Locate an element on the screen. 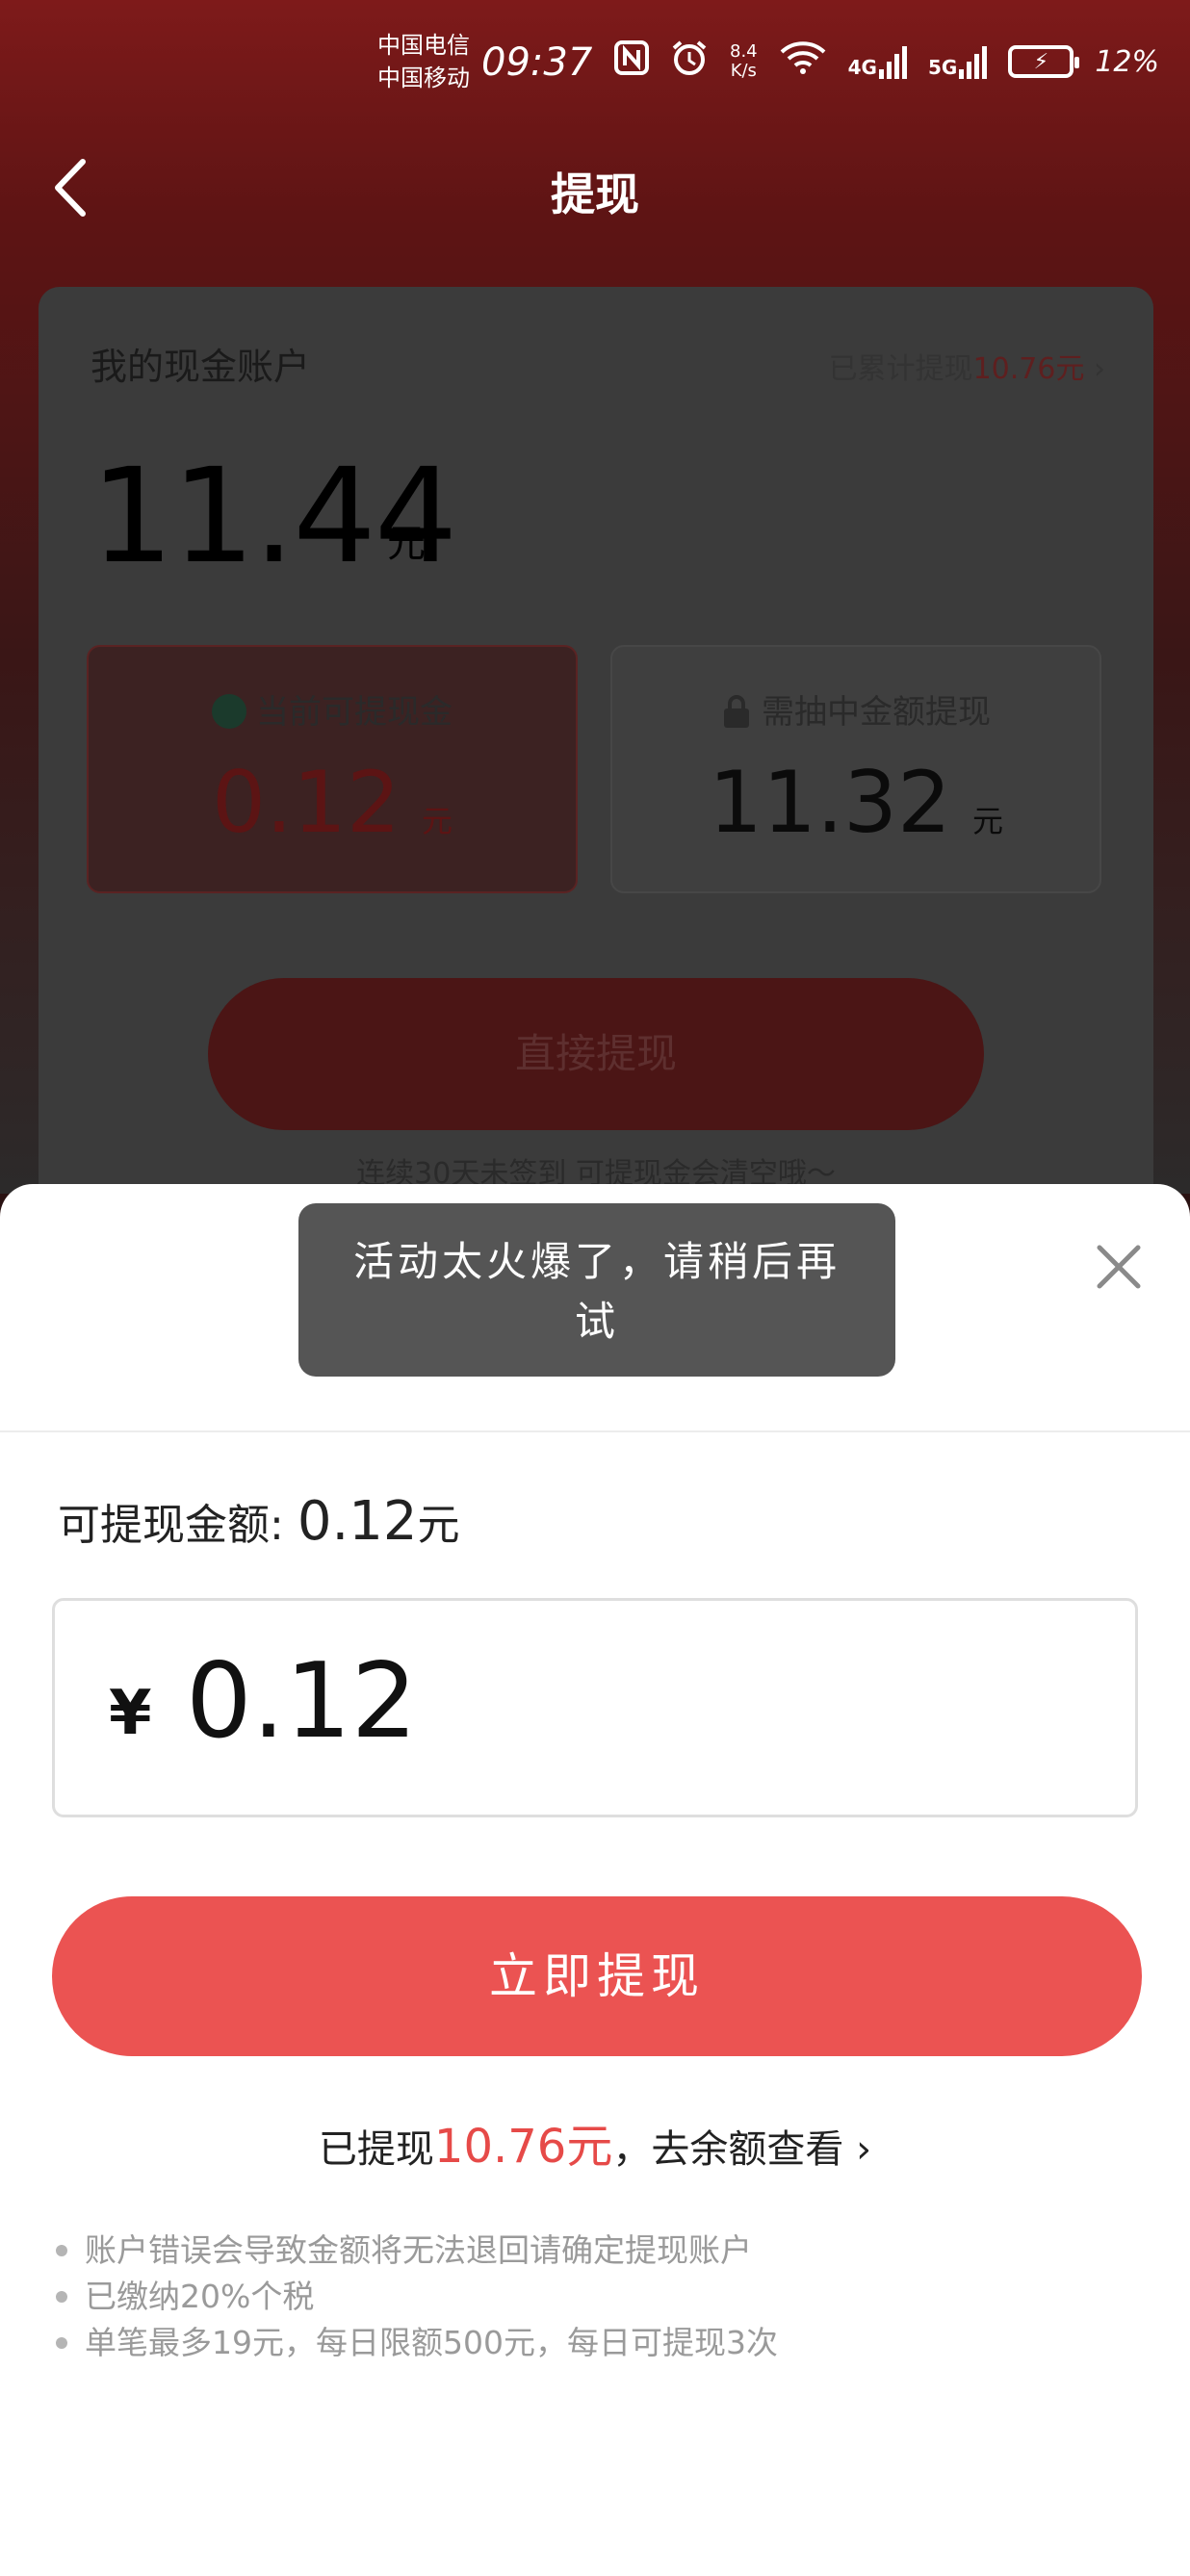 This screenshot has width=1190, height=2576. list-item: 已缴纳20%个税 is located at coordinates (417, 2297).